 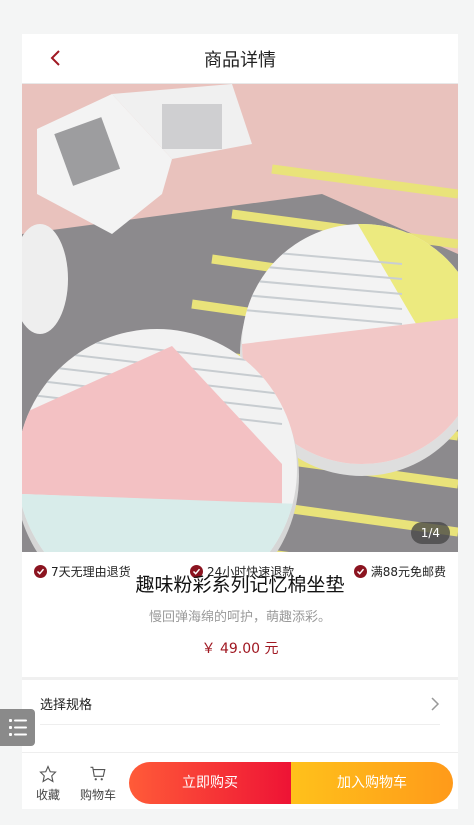 What do you see at coordinates (98, 773) in the screenshot?
I see `cart-icon` at bounding box center [98, 773].